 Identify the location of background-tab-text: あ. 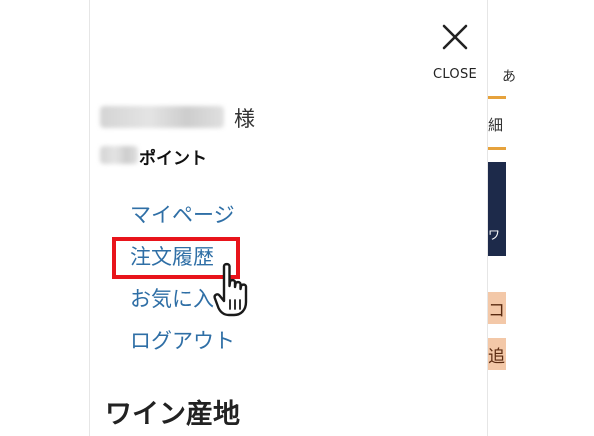
(509, 77).